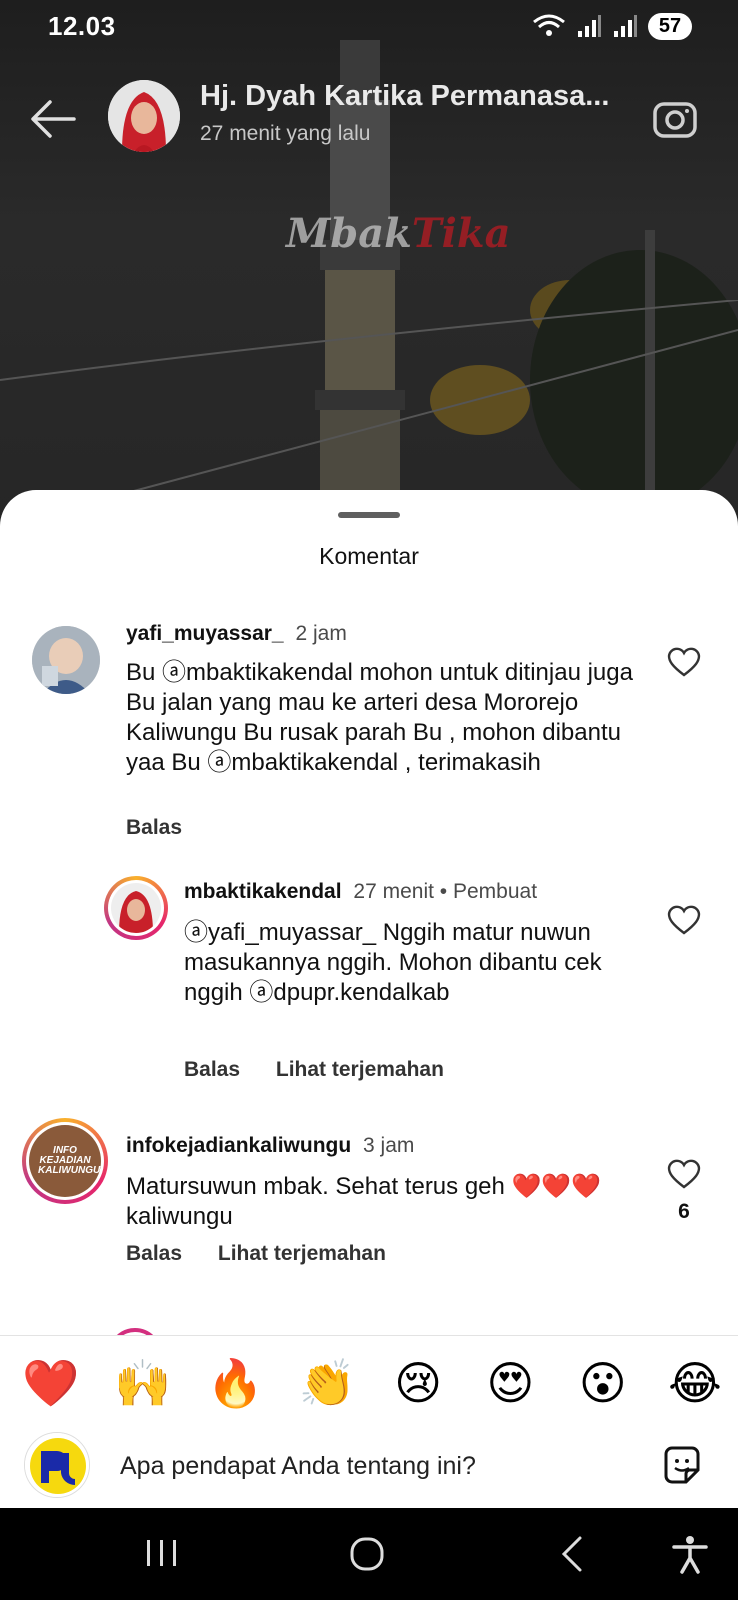 The width and height of the screenshot is (738, 1600). What do you see at coordinates (549, 25) in the screenshot?
I see `wifi-icon` at bounding box center [549, 25].